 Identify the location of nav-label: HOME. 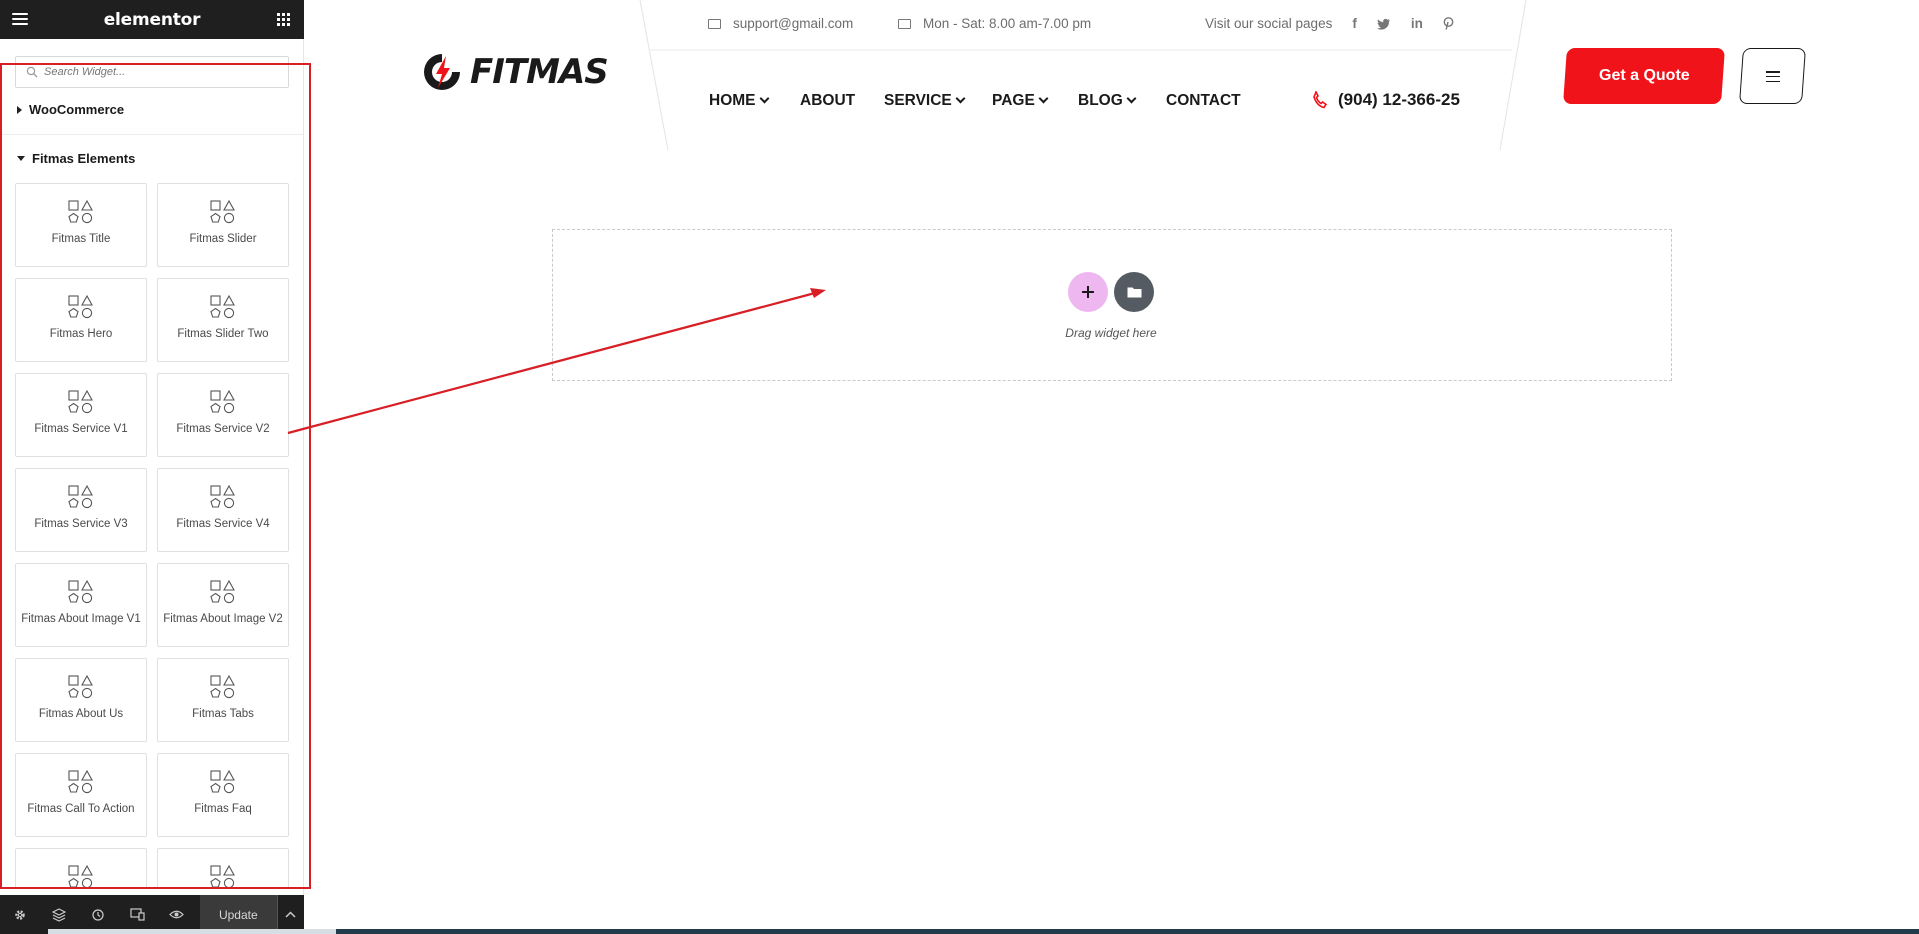
(732, 100).